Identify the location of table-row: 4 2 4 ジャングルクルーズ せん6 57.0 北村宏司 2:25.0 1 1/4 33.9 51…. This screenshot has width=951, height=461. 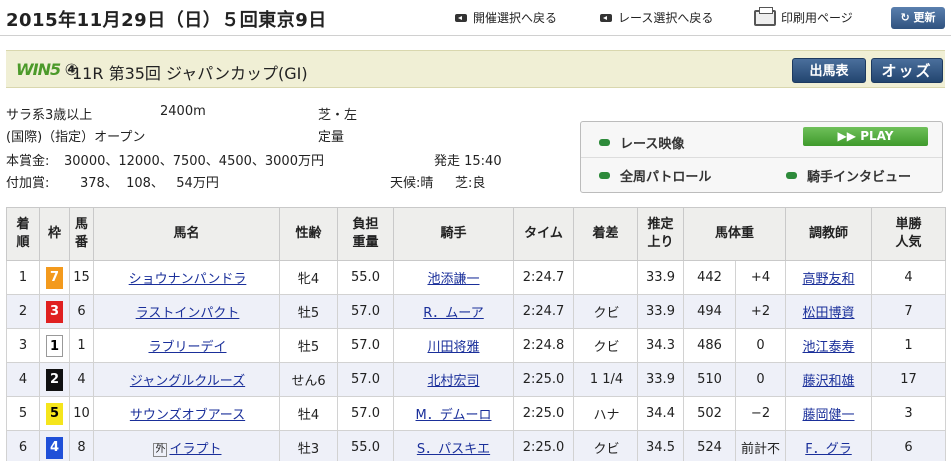
(476, 379).